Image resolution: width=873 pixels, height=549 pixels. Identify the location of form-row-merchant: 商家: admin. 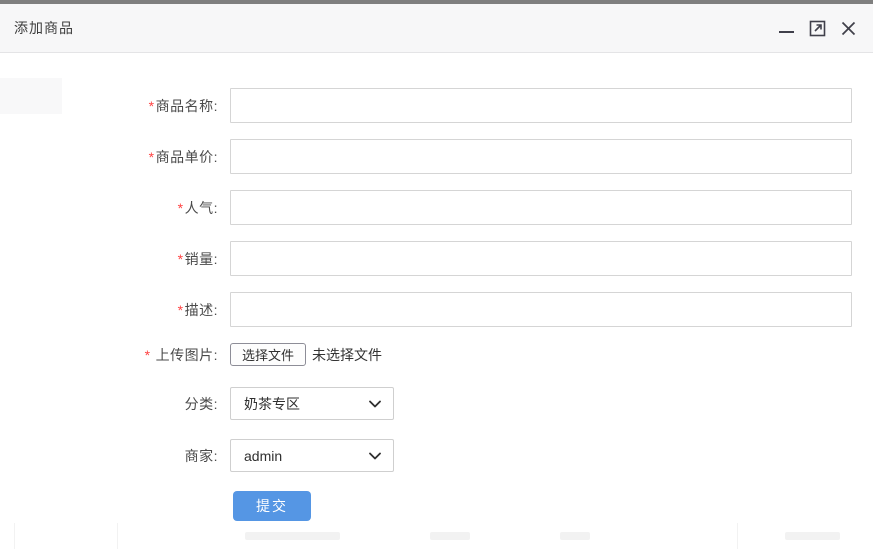
(436, 455).